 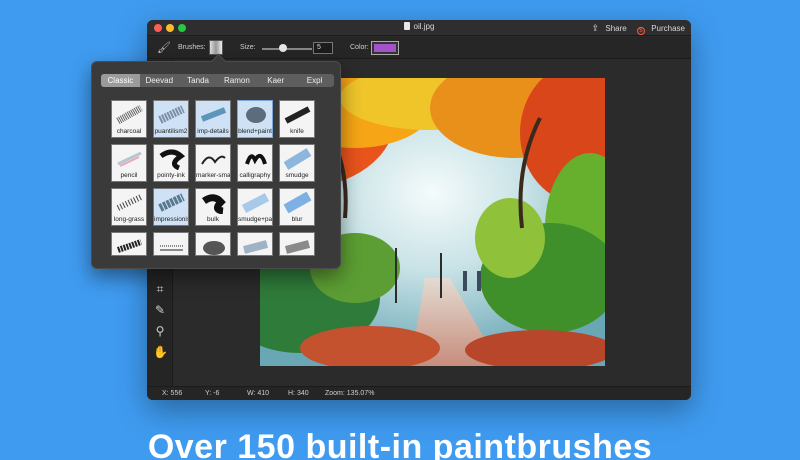 I want to click on toolbar: 🖌 Brushes: Size: 5 Color:, so click(x=419, y=48).